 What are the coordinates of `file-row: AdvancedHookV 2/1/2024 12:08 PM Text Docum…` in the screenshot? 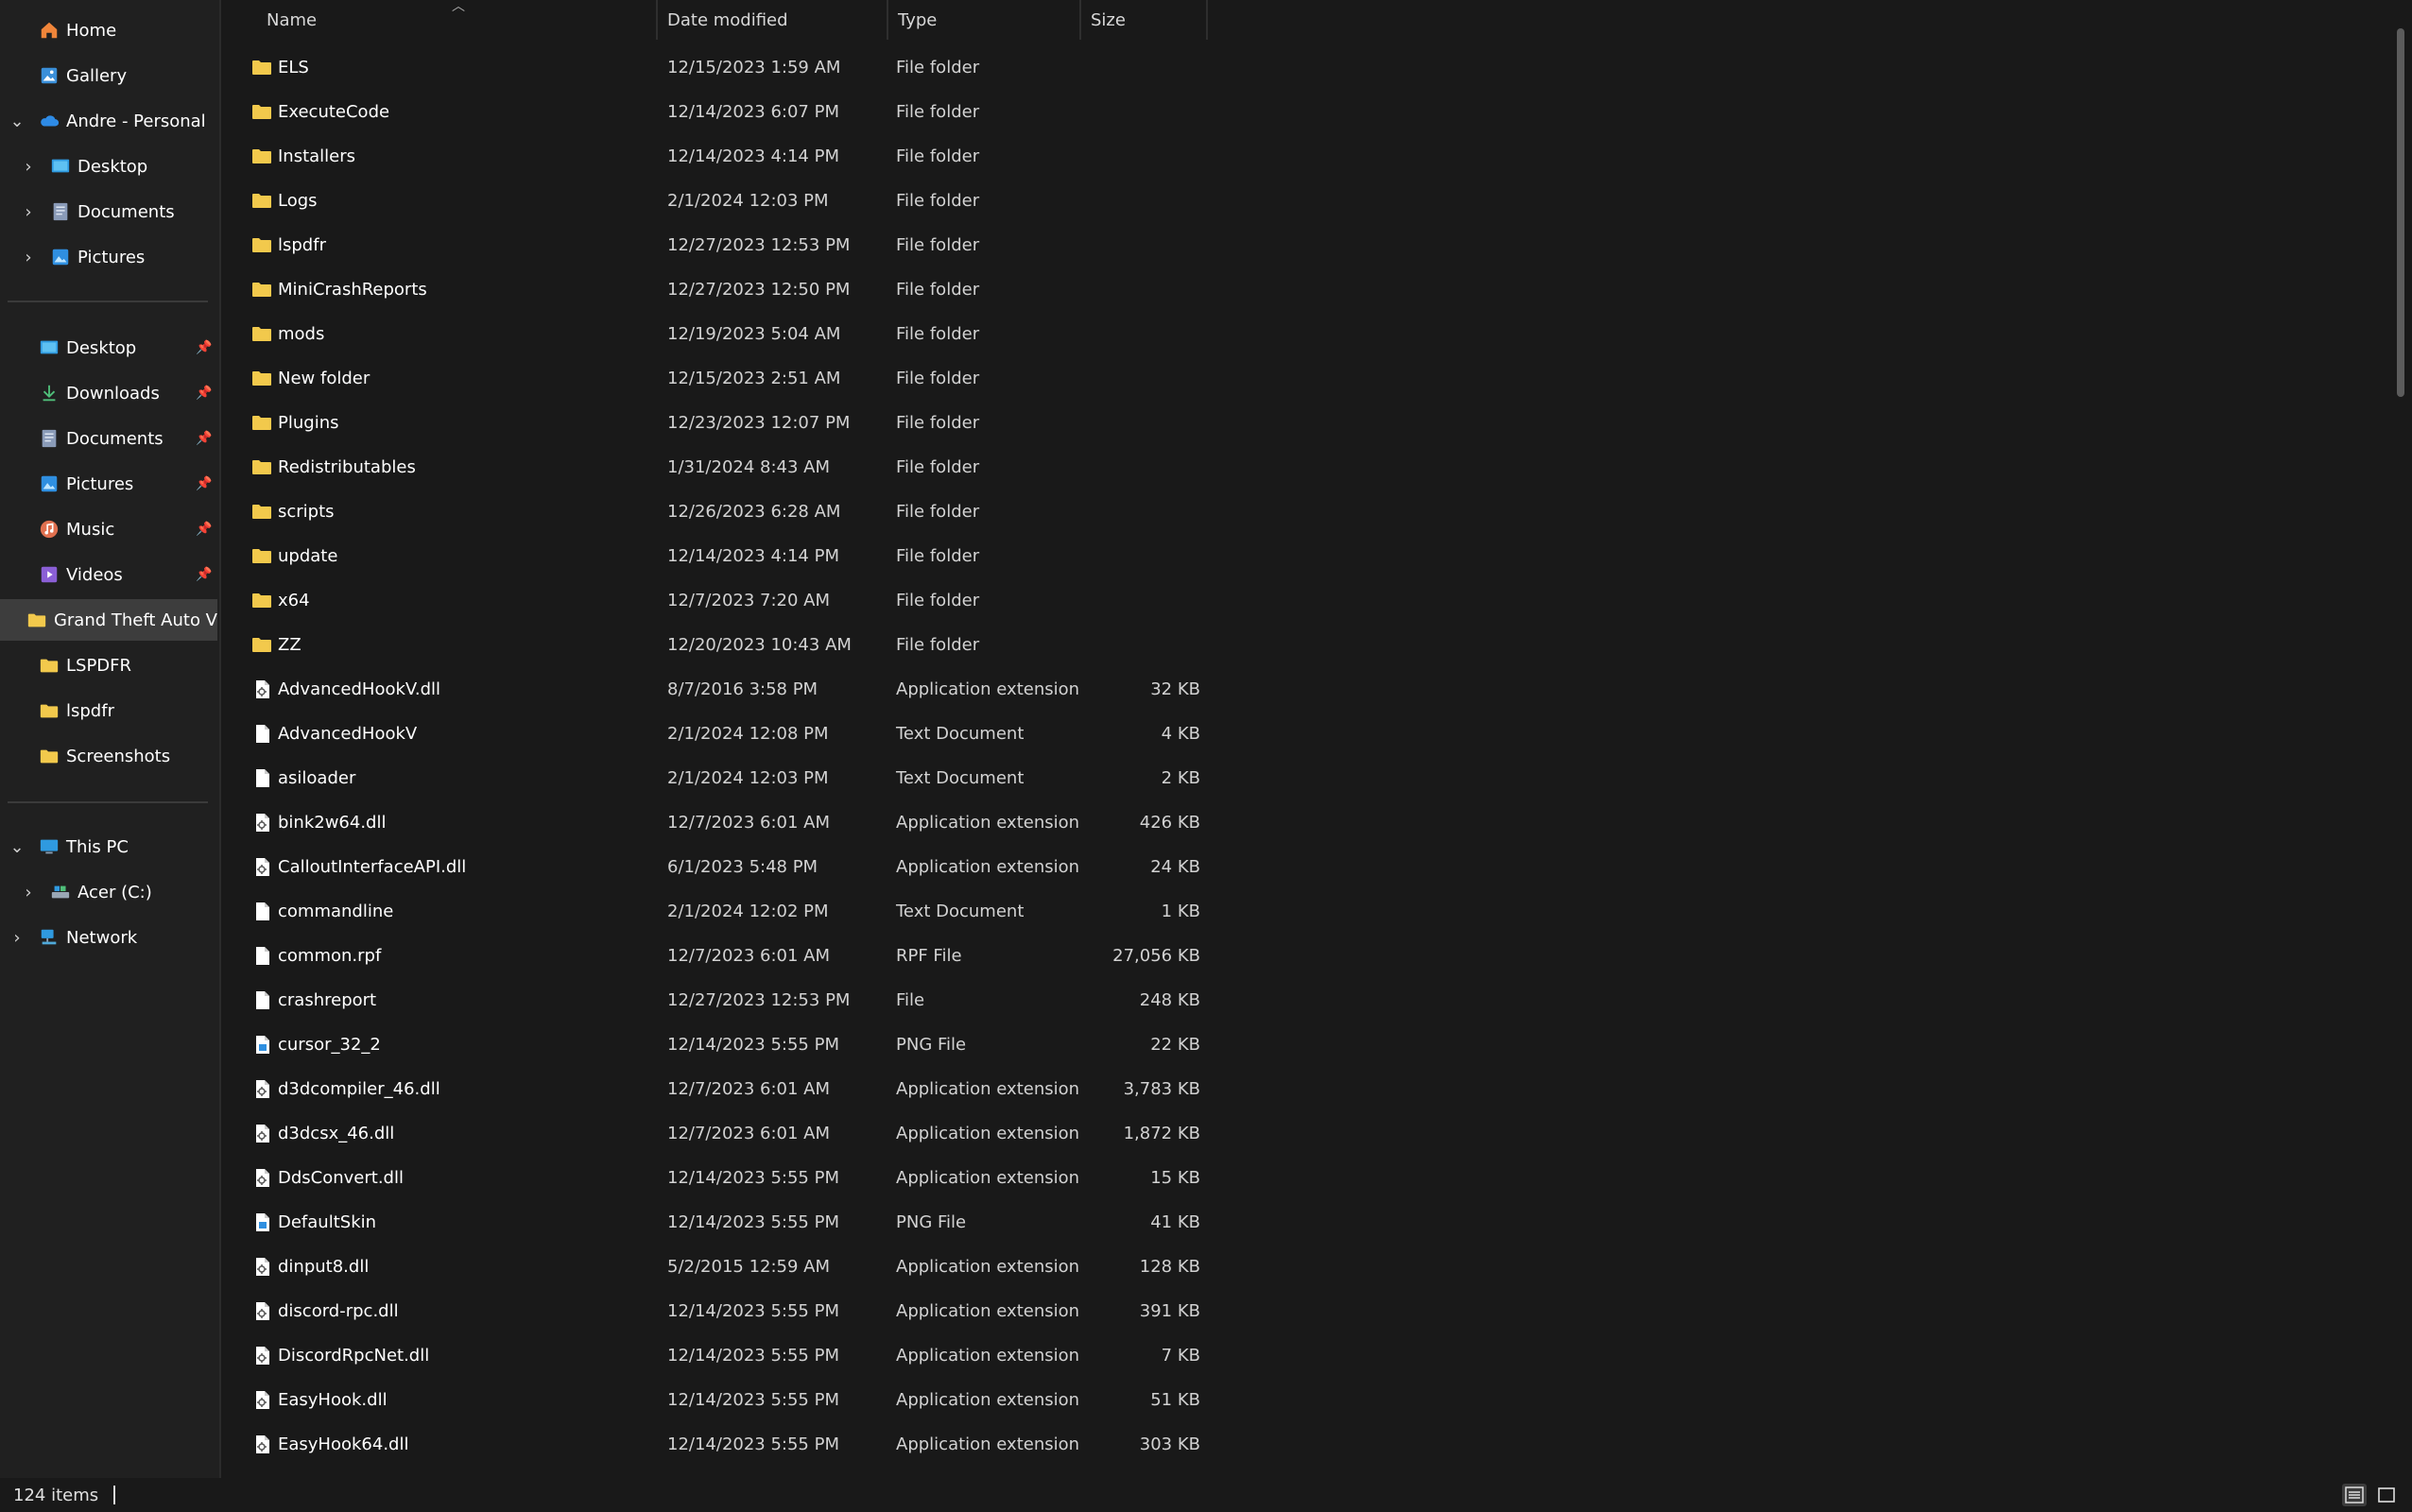 It's located at (714, 734).